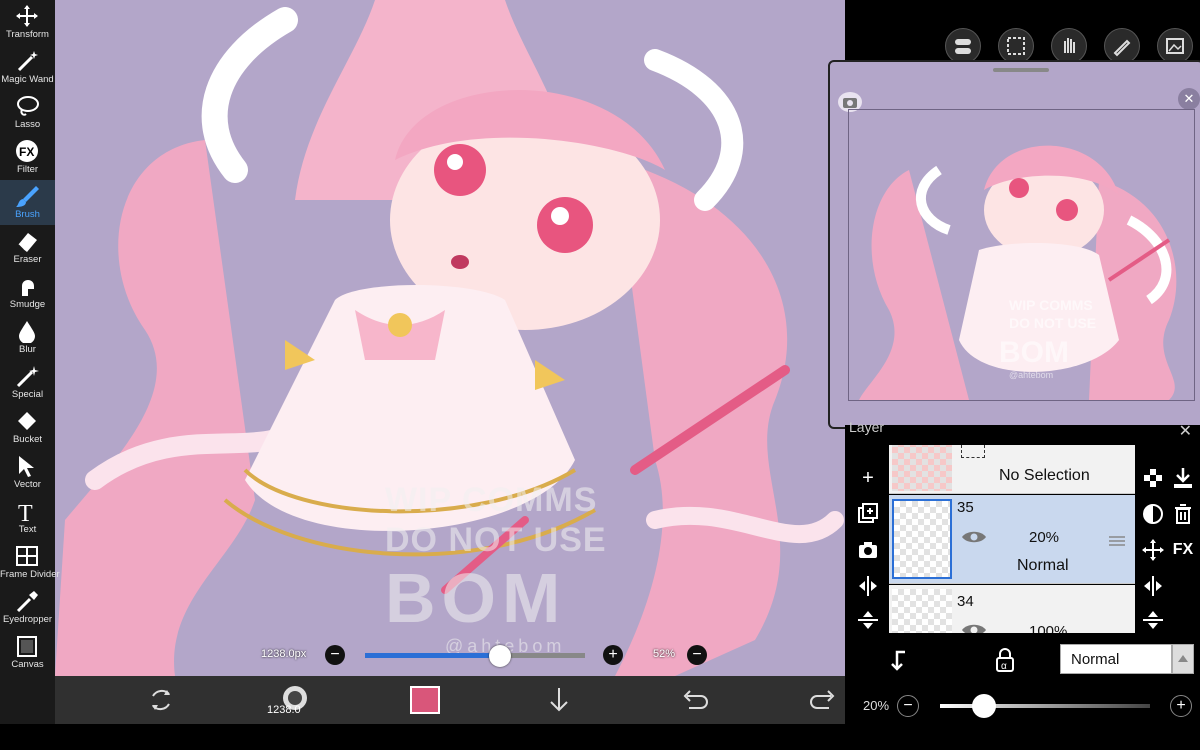 The width and height of the screenshot is (1200, 750). Describe the element at coordinates (1069, 46) in the screenshot. I see `hand-gesture-icon` at that location.